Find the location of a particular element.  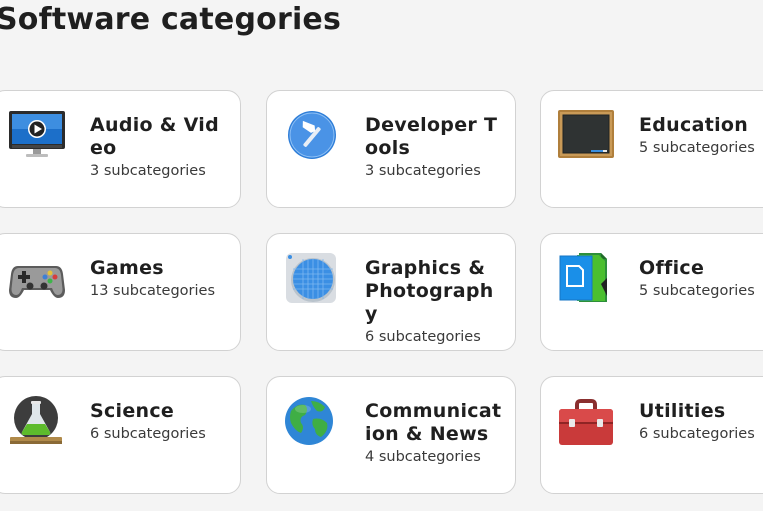

science-icon is located at coordinates (37, 421).